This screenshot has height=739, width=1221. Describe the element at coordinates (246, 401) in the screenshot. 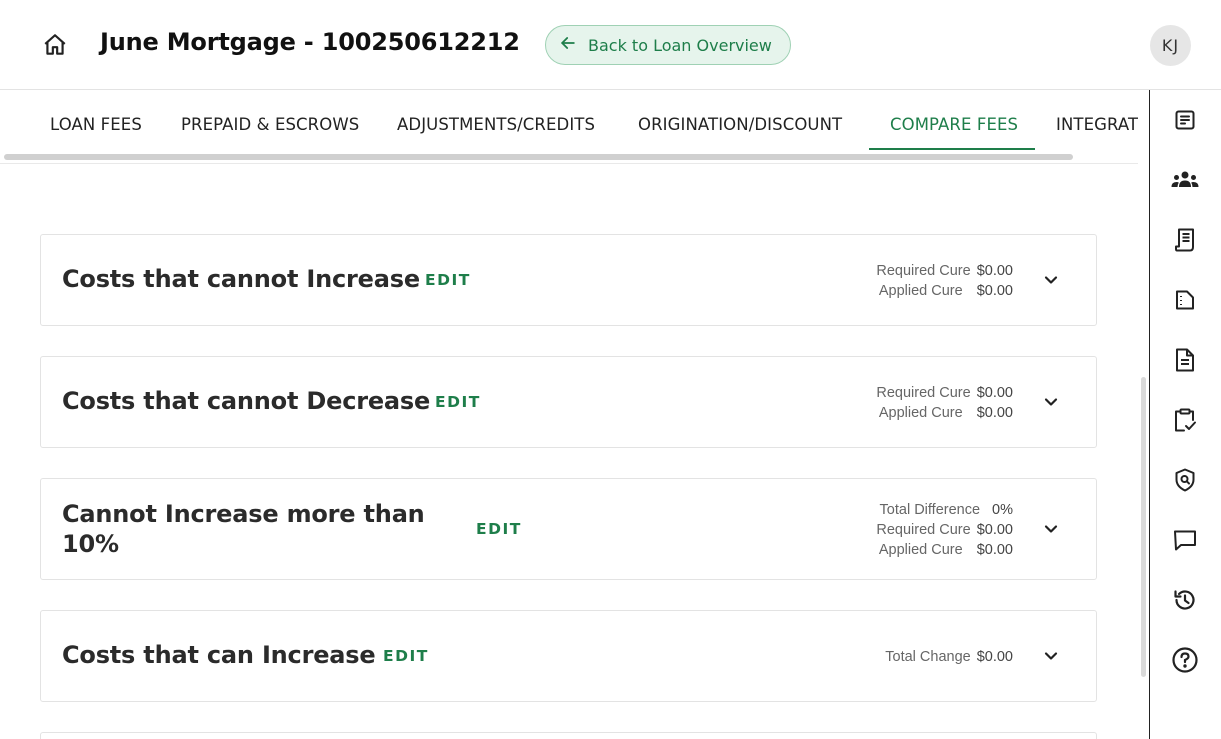

I see `card-title: Costs that cannot Decrease` at that location.